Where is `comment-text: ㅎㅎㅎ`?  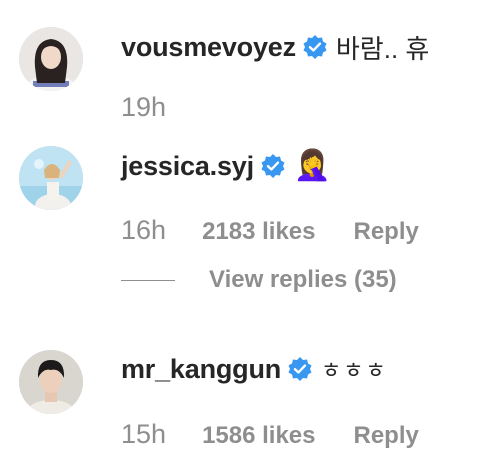
comment-text: ㅎㅎㅎ is located at coordinates (354, 370).